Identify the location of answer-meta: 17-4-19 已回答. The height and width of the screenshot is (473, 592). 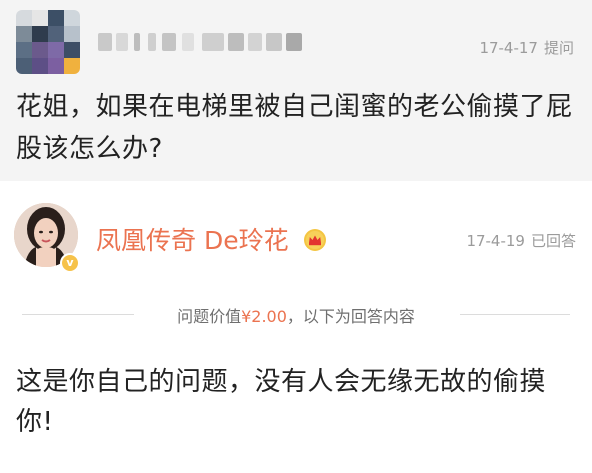
(521, 240).